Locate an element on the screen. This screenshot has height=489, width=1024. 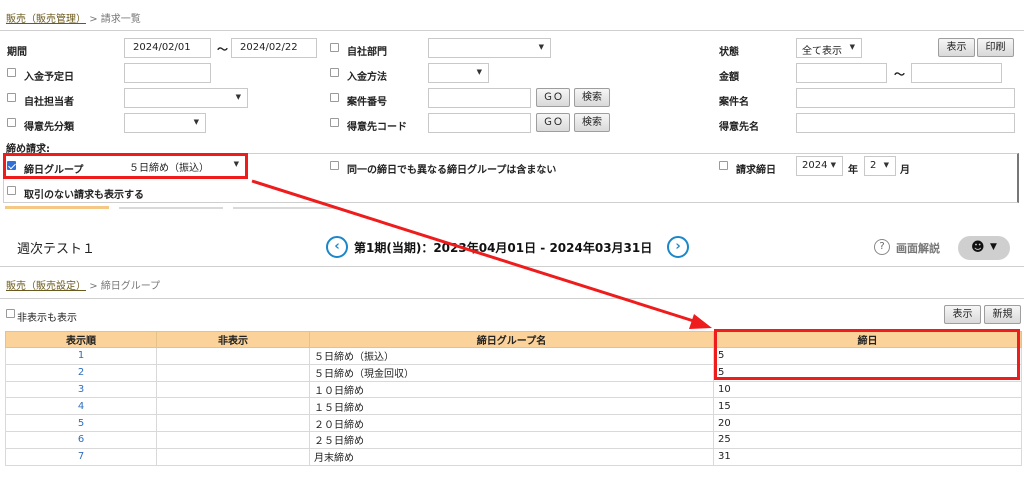
table-row: 7 月末締め 31 is located at coordinates (513, 456).